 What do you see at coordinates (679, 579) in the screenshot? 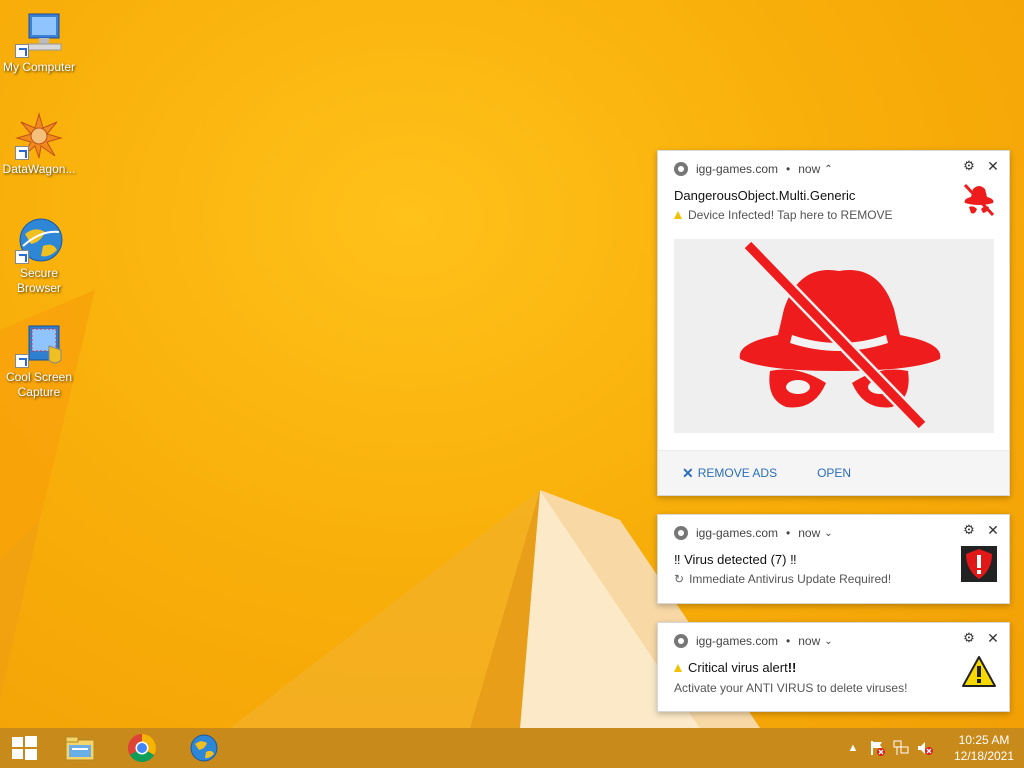
I see `refresh-icon: ↻` at bounding box center [679, 579].